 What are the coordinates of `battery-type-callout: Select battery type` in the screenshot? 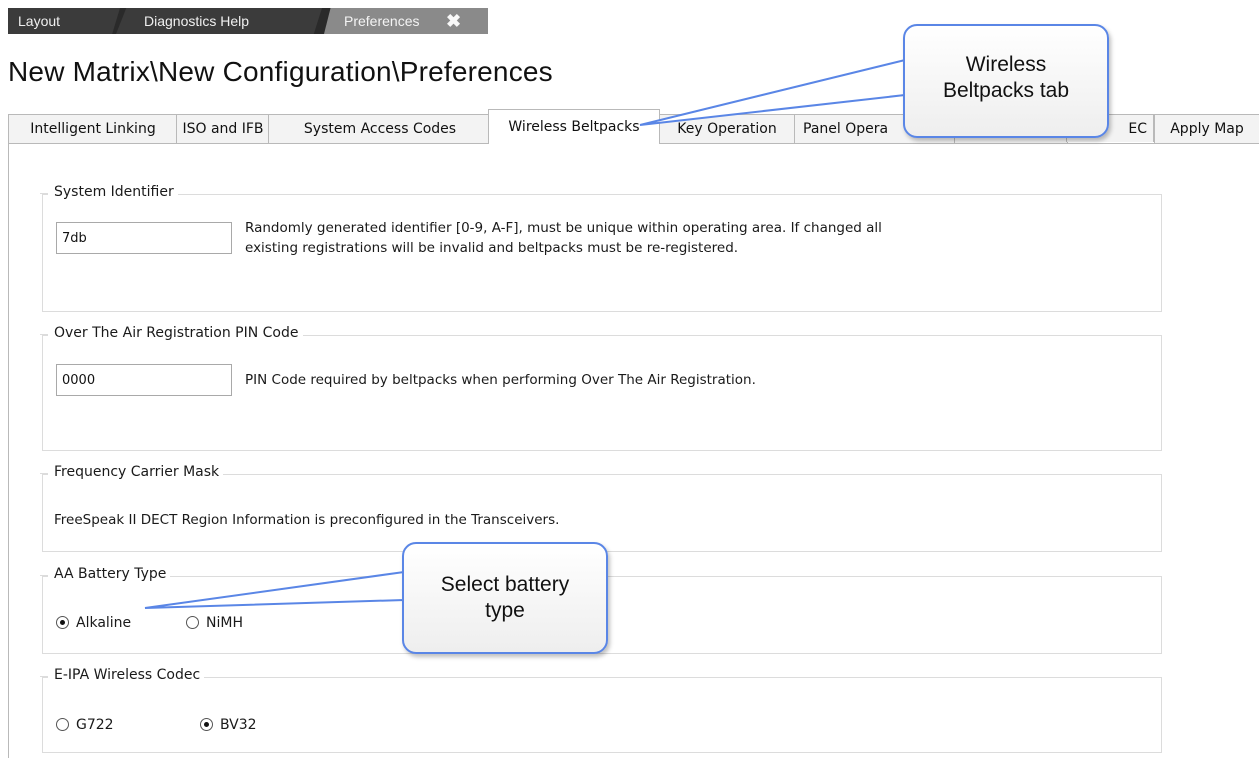 It's located at (505, 598).